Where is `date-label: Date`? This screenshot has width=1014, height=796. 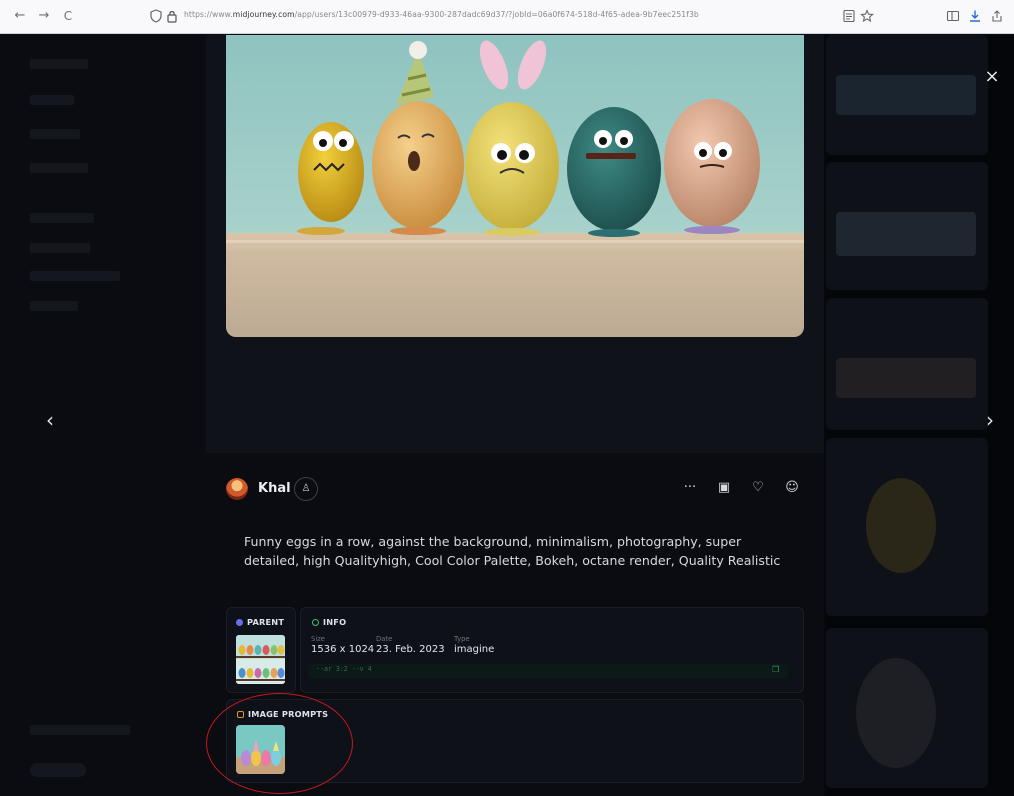 date-label: Date is located at coordinates (384, 639).